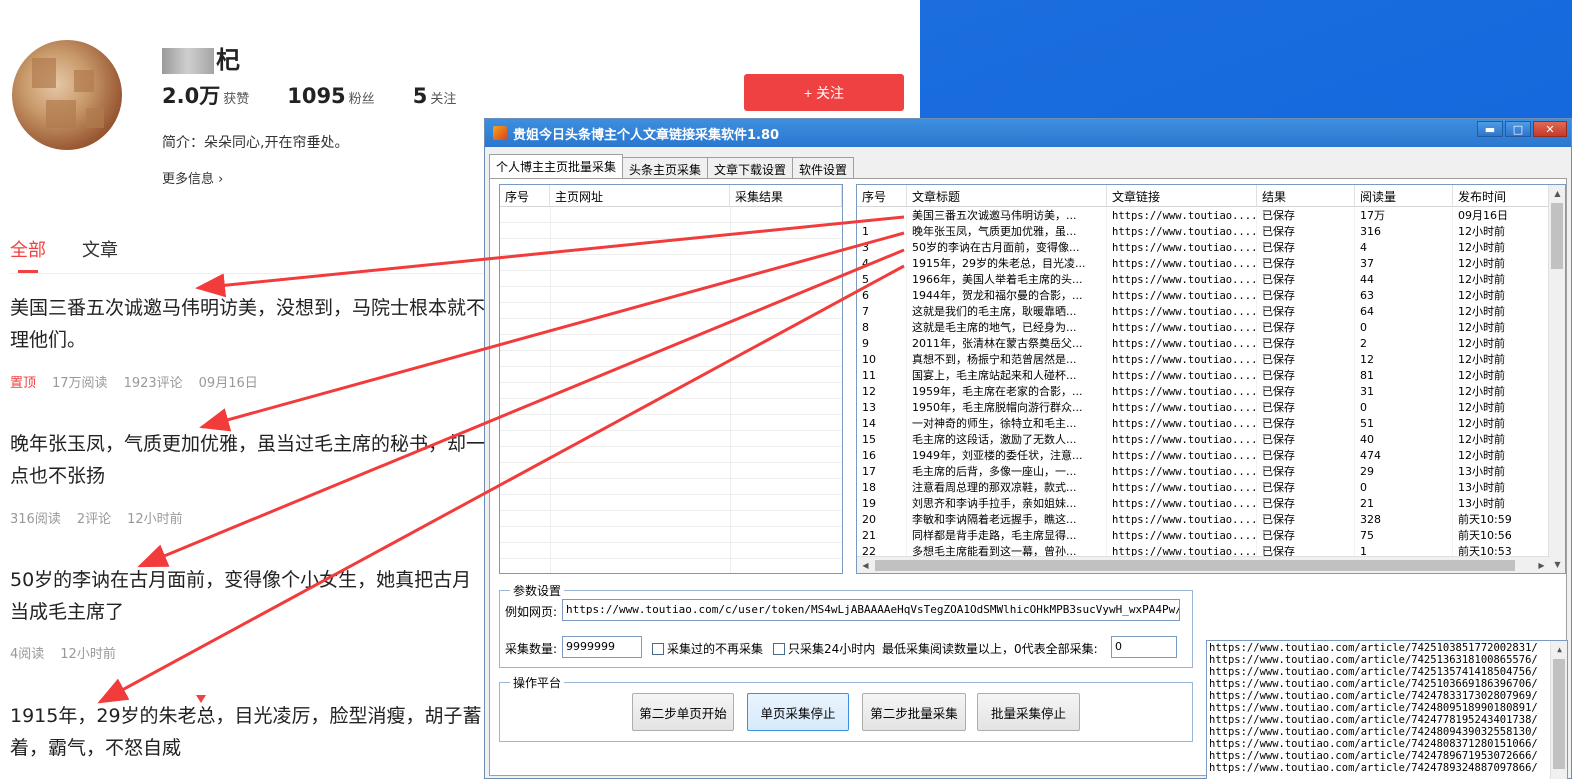 The height and width of the screenshot is (779, 1572). I want to click on col-publish-time: 发布时间, so click(1501, 195).